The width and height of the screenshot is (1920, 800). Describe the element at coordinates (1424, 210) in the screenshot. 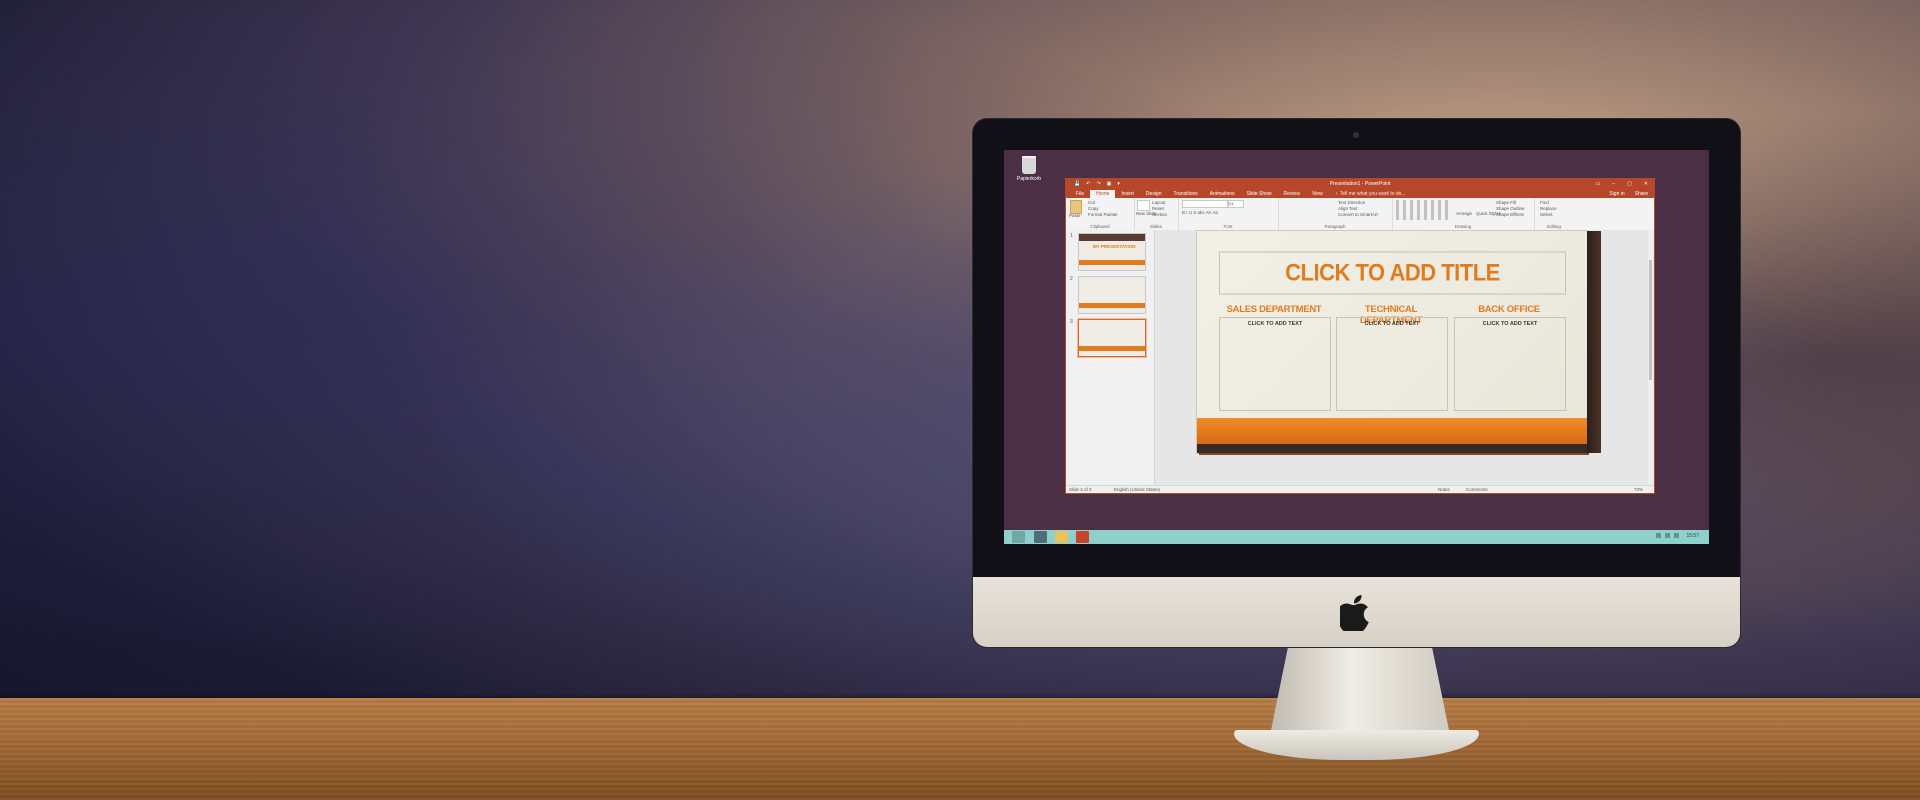

I see `shapes-gallery` at that location.